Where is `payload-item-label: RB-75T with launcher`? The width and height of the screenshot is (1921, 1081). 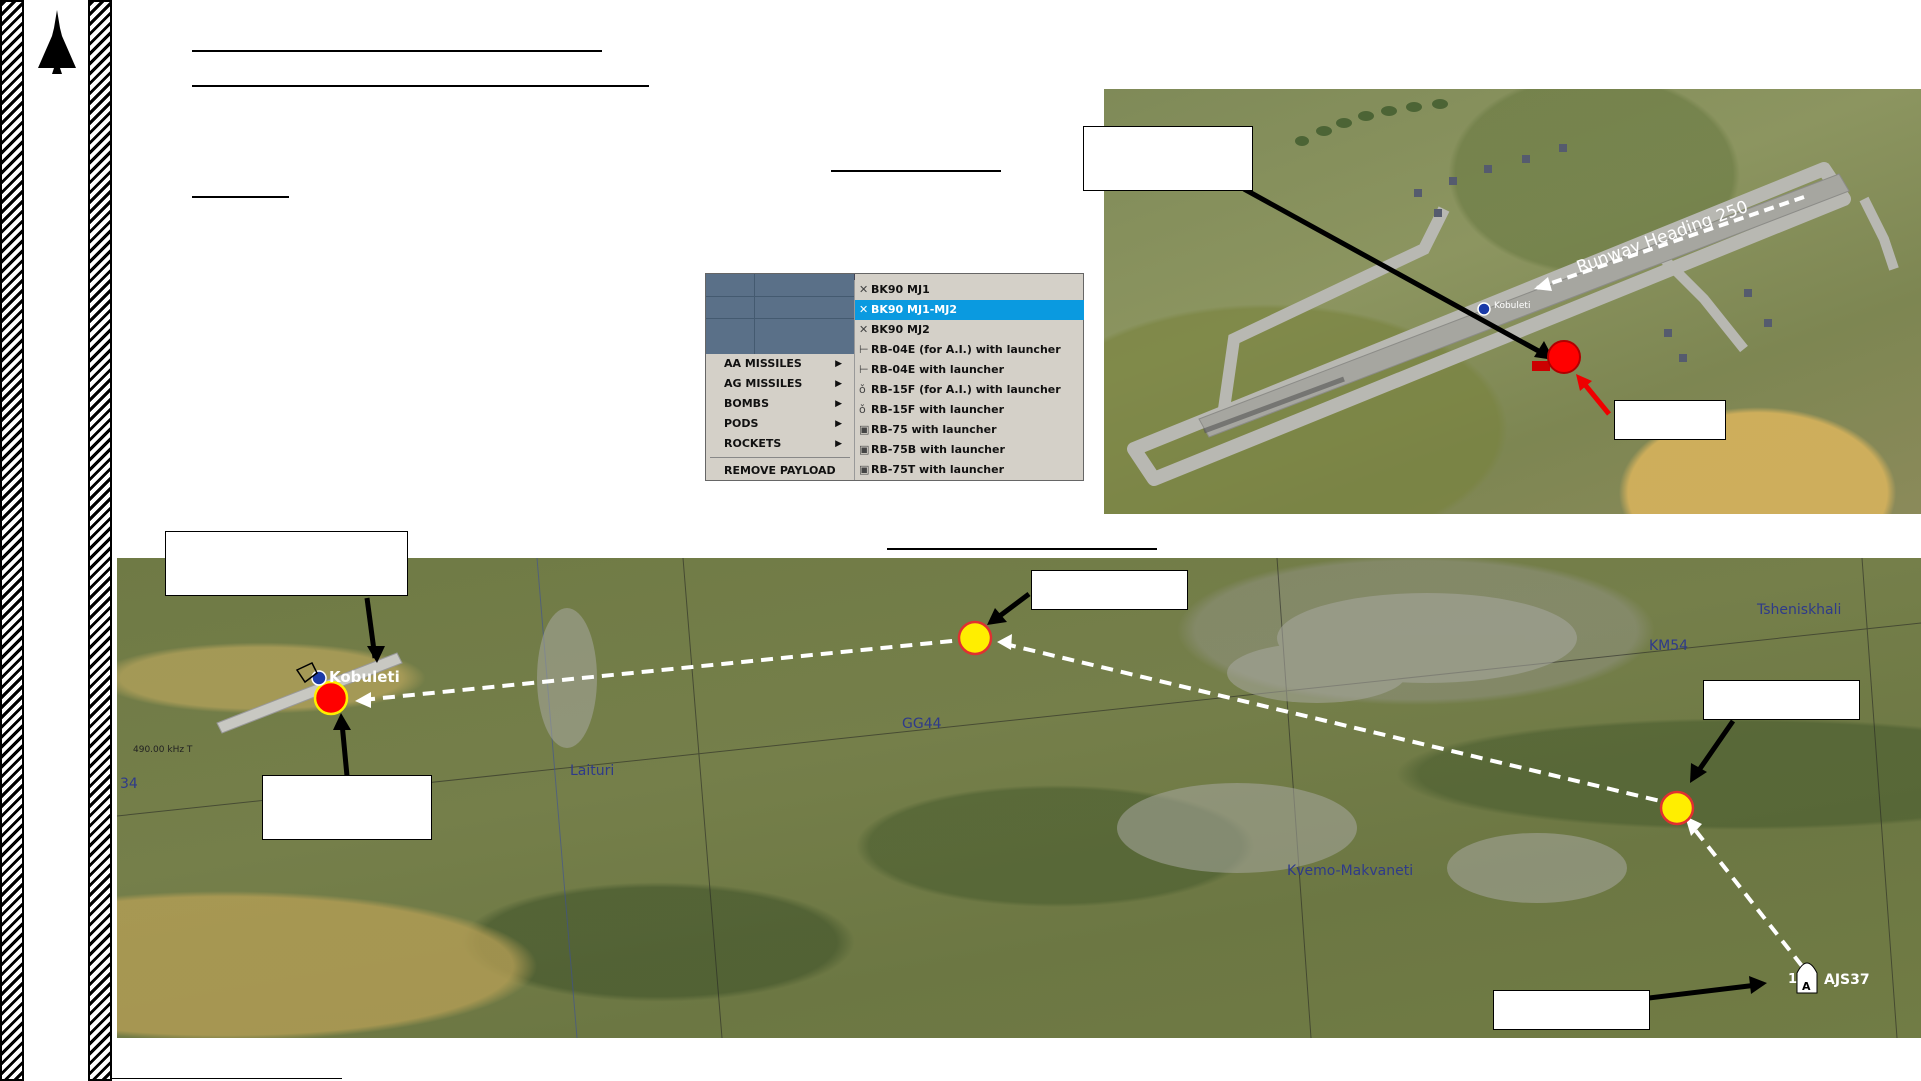 payload-item-label: RB-75T with launcher is located at coordinates (938, 469).